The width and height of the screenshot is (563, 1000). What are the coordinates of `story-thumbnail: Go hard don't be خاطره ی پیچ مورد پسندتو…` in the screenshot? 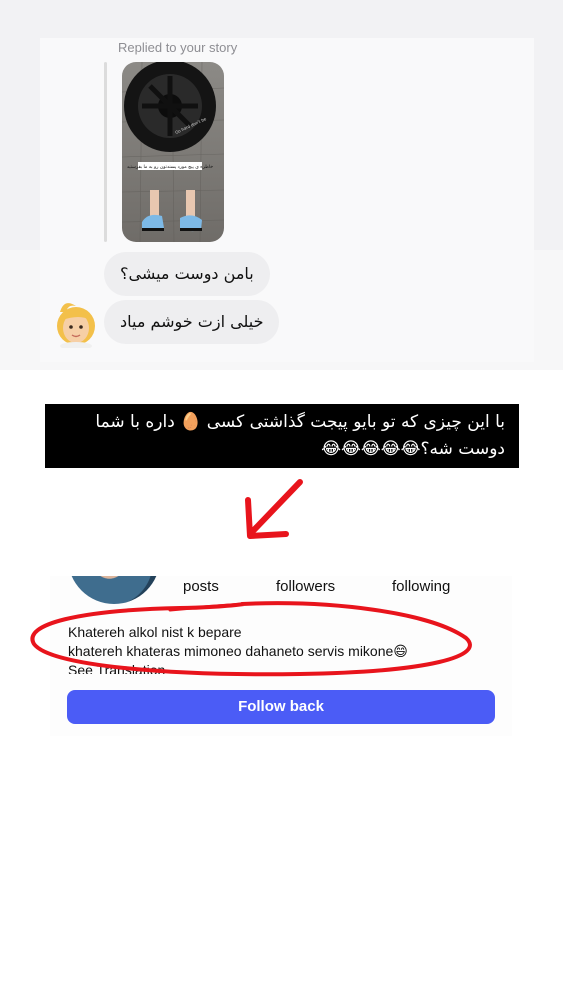 It's located at (173, 152).